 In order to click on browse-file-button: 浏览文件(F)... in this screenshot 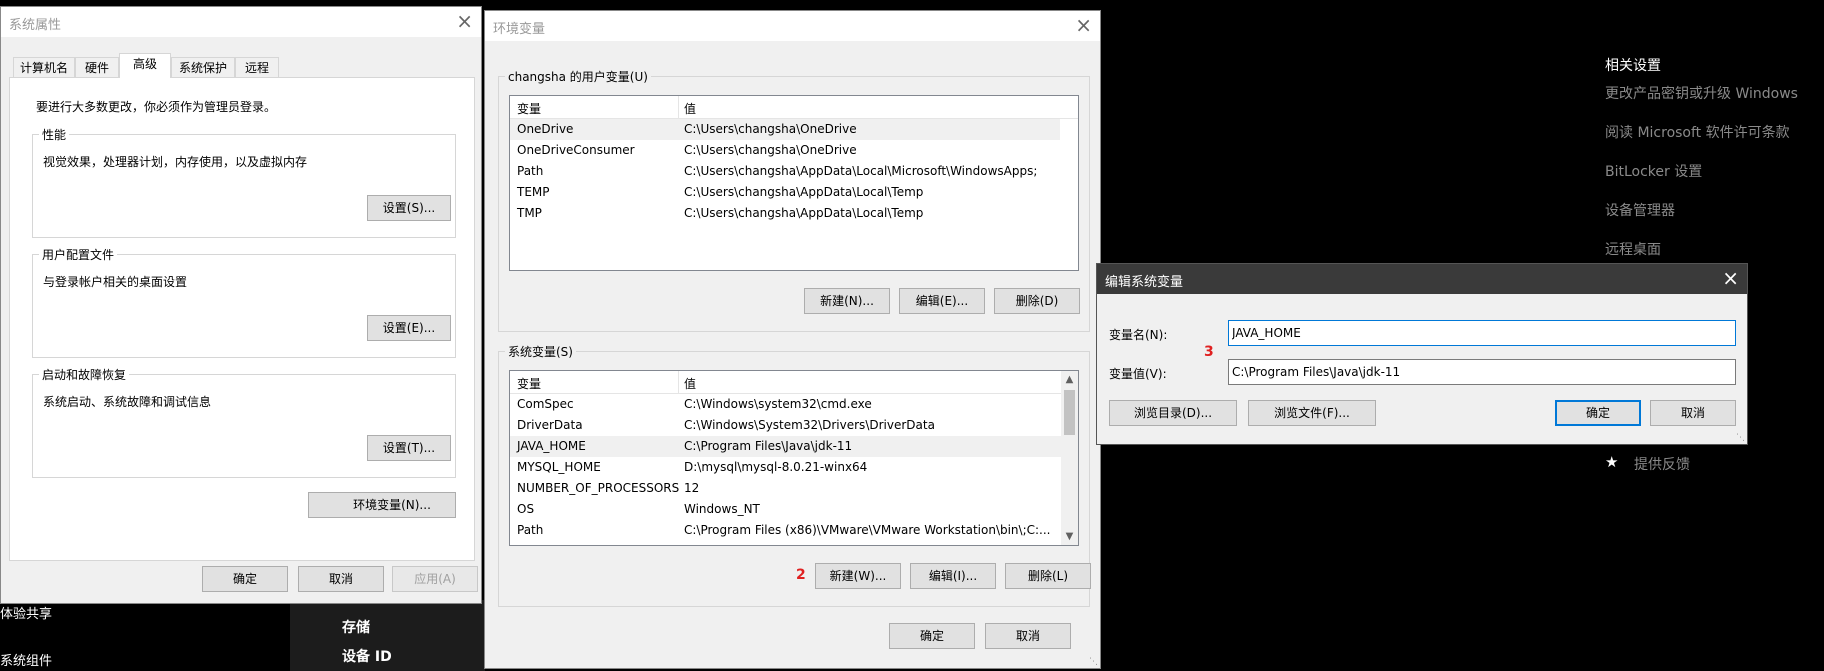, I will do `click(1312, 413)`.